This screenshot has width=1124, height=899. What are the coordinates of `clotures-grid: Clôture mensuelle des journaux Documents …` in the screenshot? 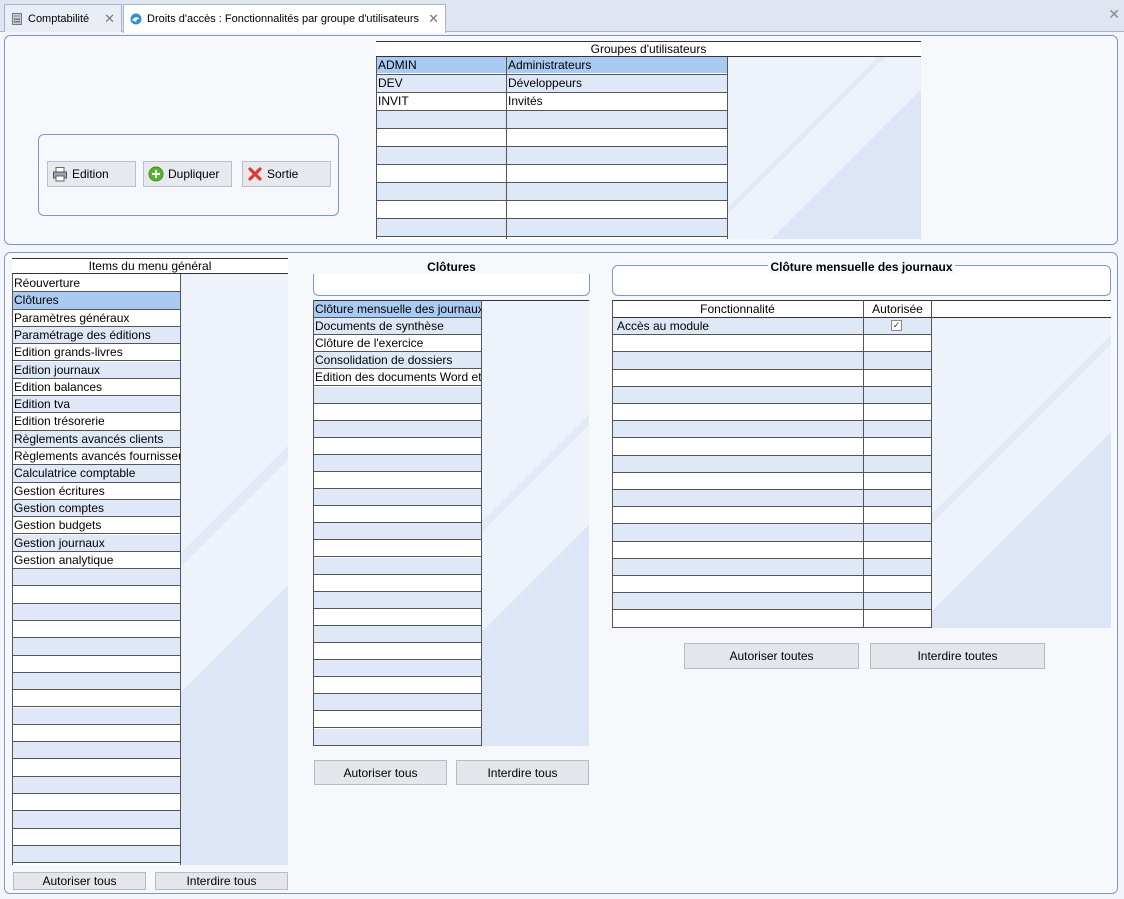 It's located at (451, 523).